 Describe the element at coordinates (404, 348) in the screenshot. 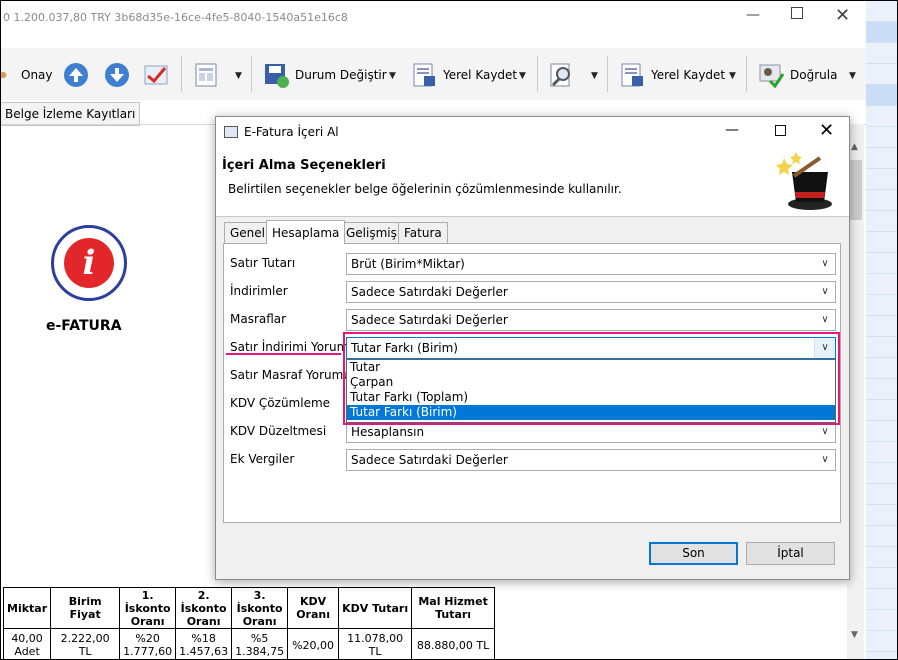

I see `line-discount-interpretation-value: Tutar Farkı (Birim)` at that location.